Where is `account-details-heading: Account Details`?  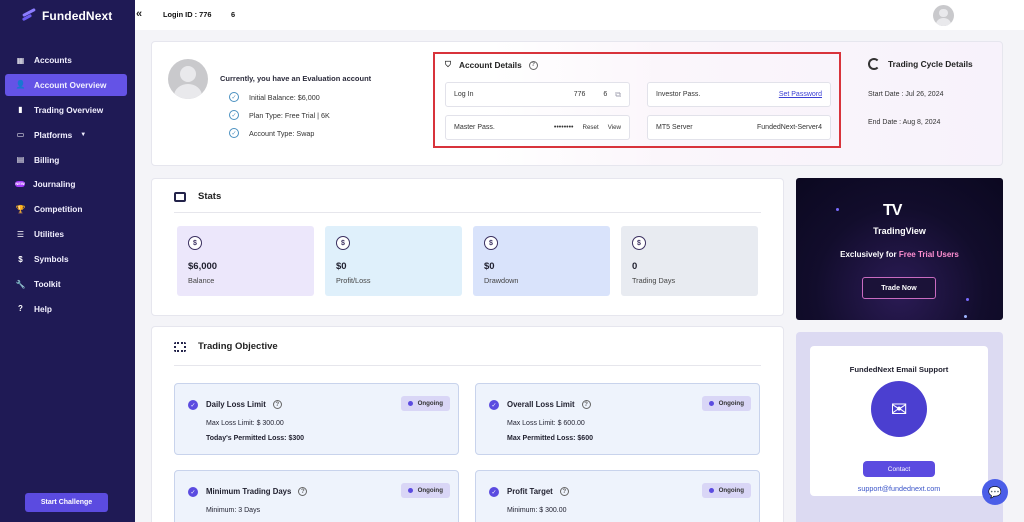
account-details-heading: Account Details is located at coordinates (490, 65).